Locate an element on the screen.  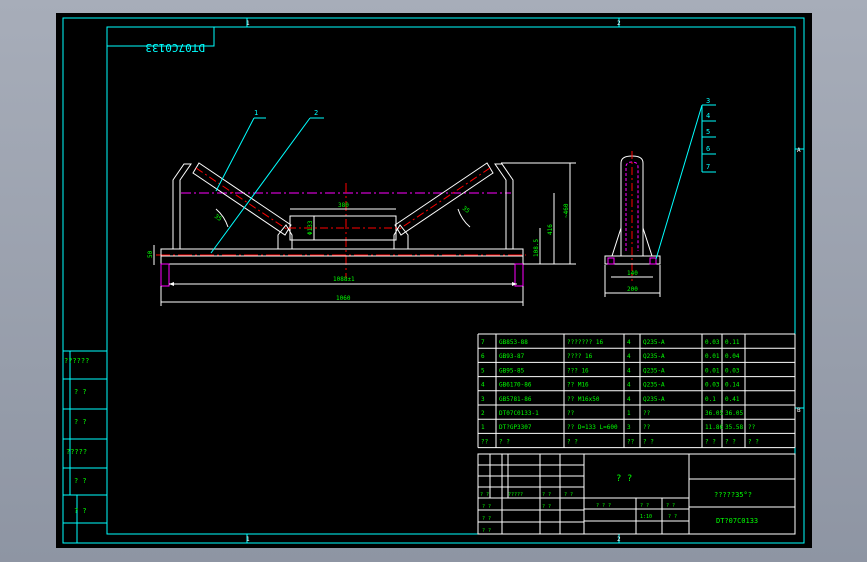
zone-number-bottom-2: 2 is located at coordinates (619, 539).